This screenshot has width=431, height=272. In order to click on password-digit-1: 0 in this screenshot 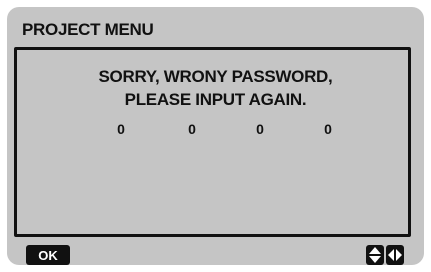, I will do `click(121, 129)`.